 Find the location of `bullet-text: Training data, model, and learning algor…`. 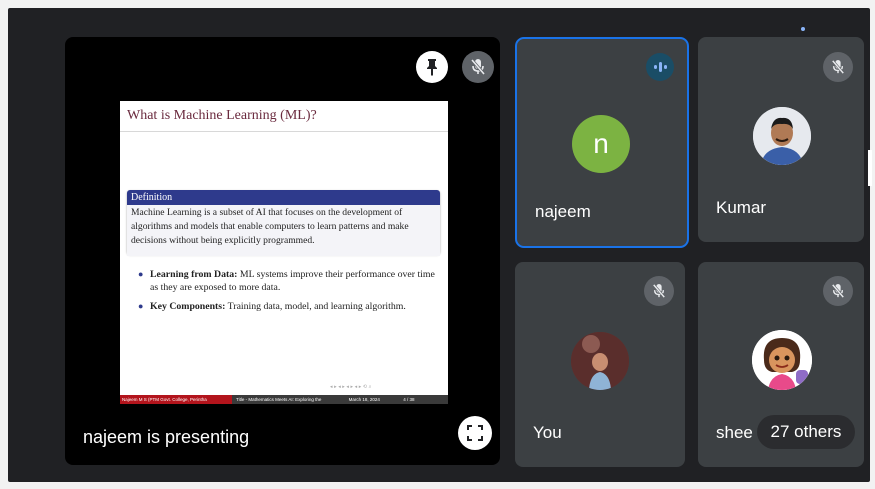

bullet-text: Training data, model, and learning algor… is located at coordinates (316, 306).